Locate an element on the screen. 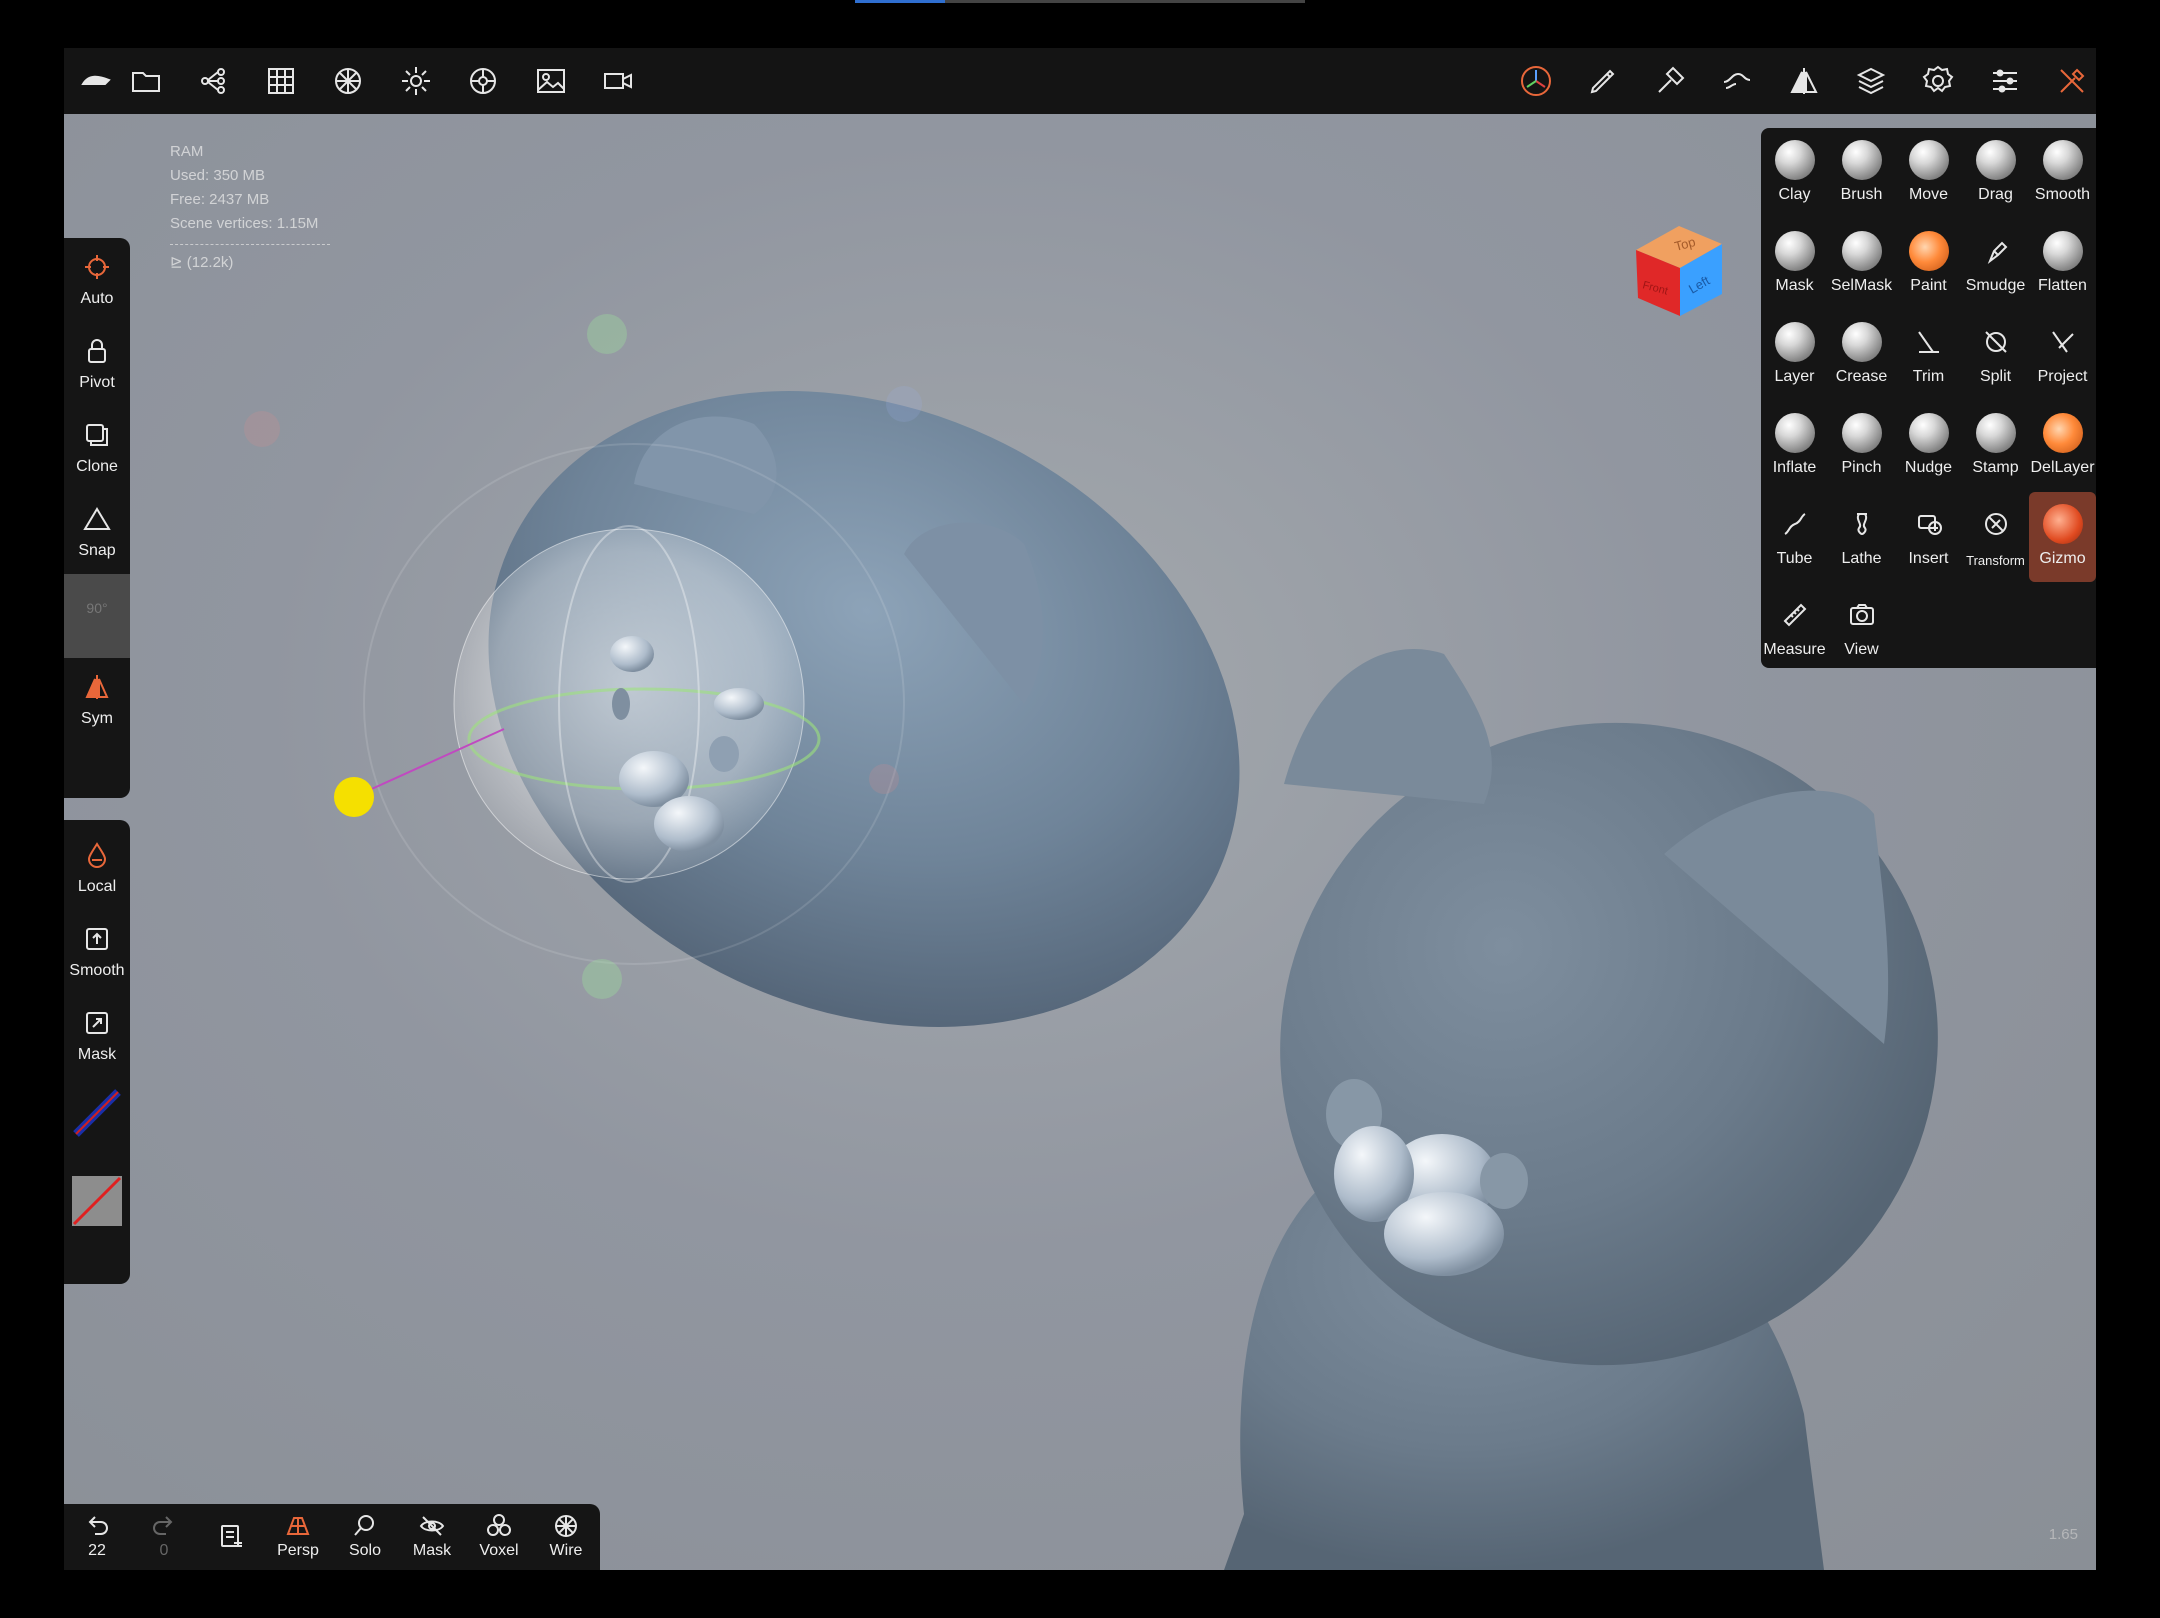 This screenshot has height=1618, width=2160. brush-project-button: Project is located at coordinates (2062, 355).